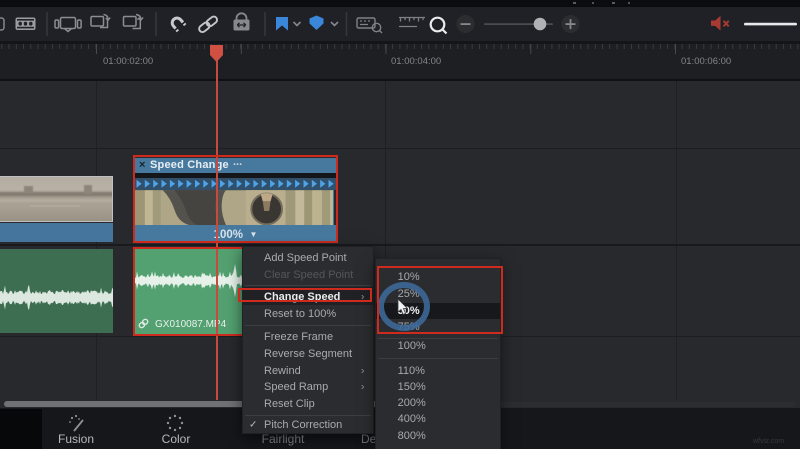  What do you see at coordinates (706, 61) in the screenshot?
I see `svg-text: 01:00:06:00` at bounding box center [706, 61].